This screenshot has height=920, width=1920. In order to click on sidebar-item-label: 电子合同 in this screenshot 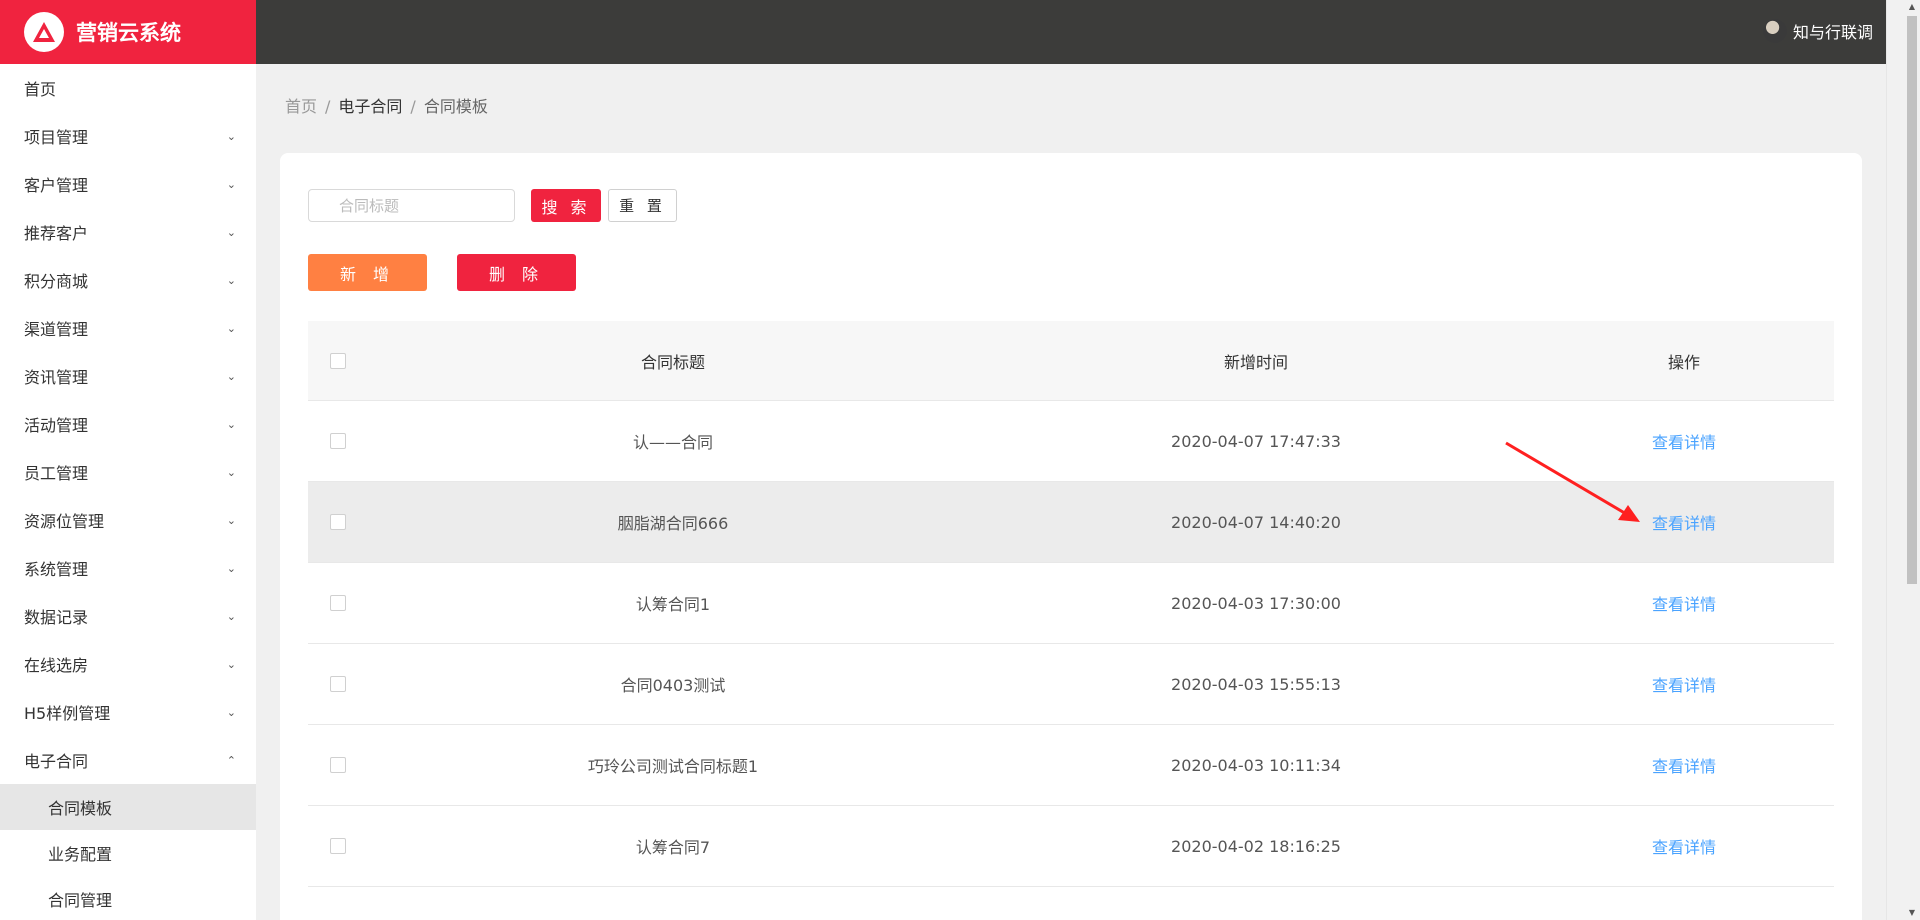, I will do `click(56, 761)`.